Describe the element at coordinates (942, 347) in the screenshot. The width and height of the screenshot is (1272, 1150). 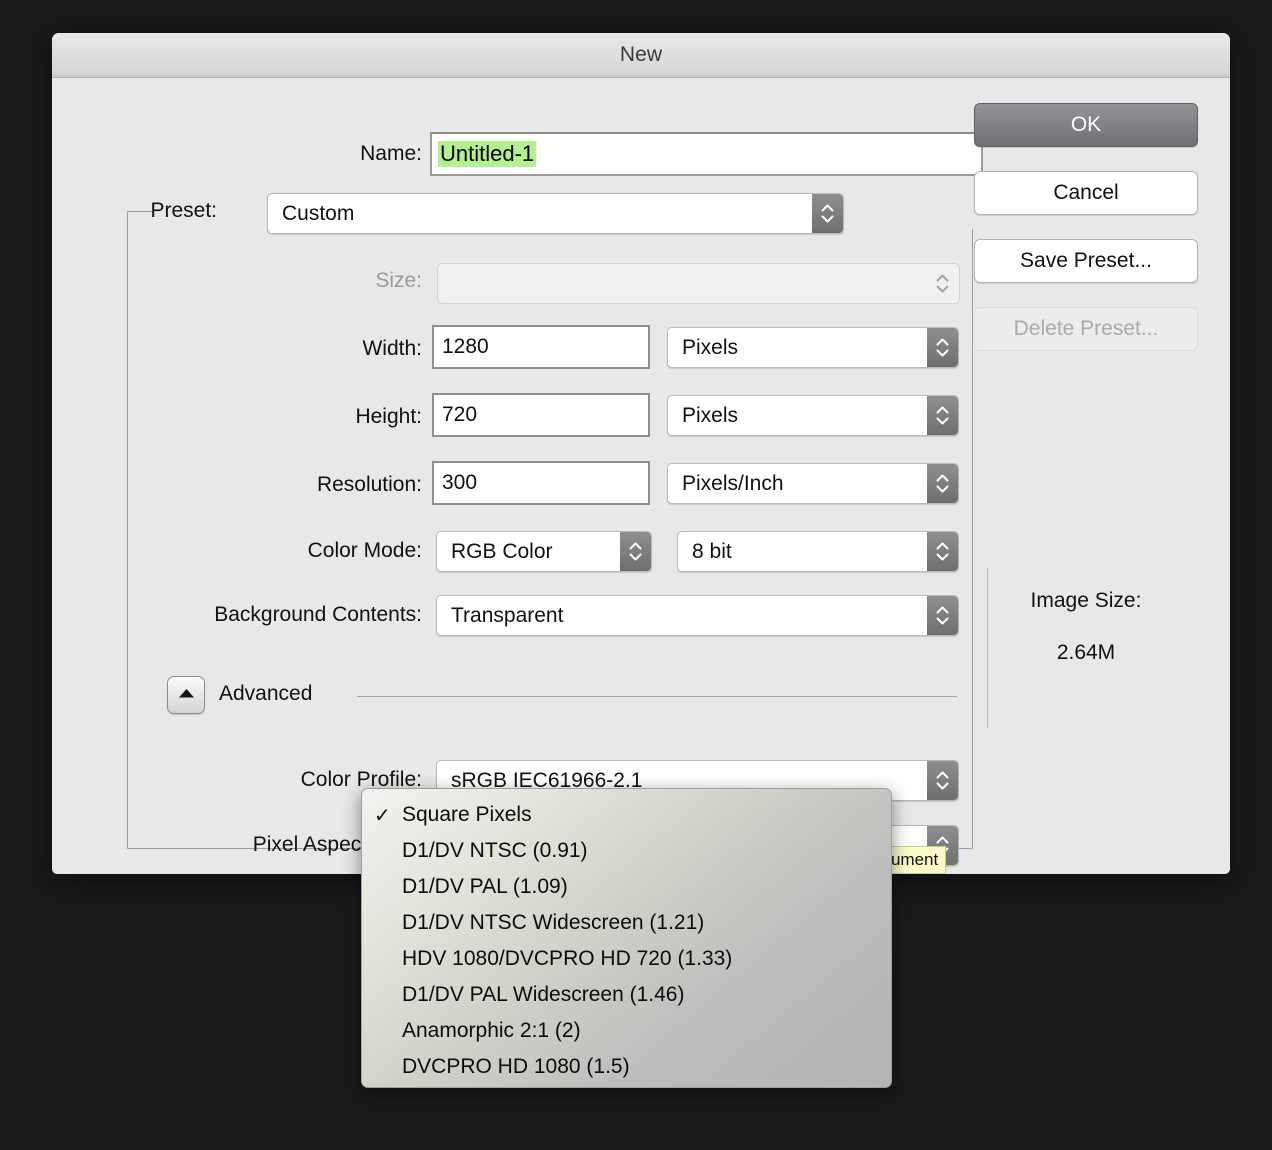
I see `width-unit-stepper-icon` at that location.